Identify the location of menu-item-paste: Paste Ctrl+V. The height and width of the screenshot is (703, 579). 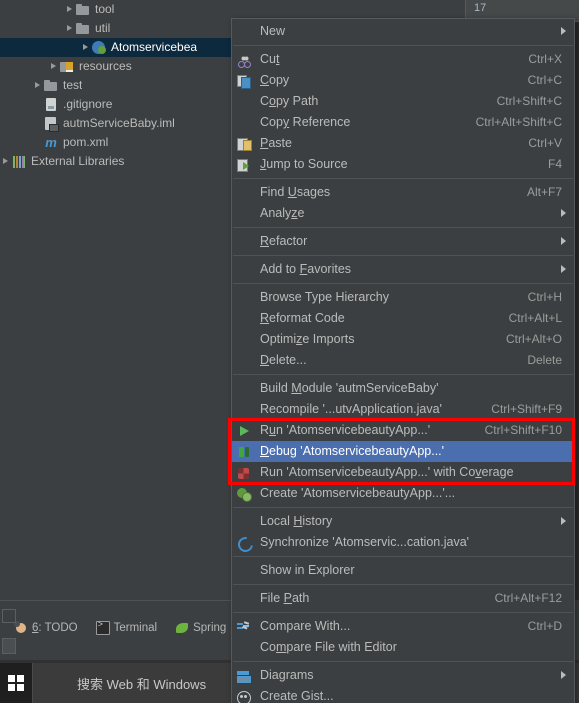
(403, 143).